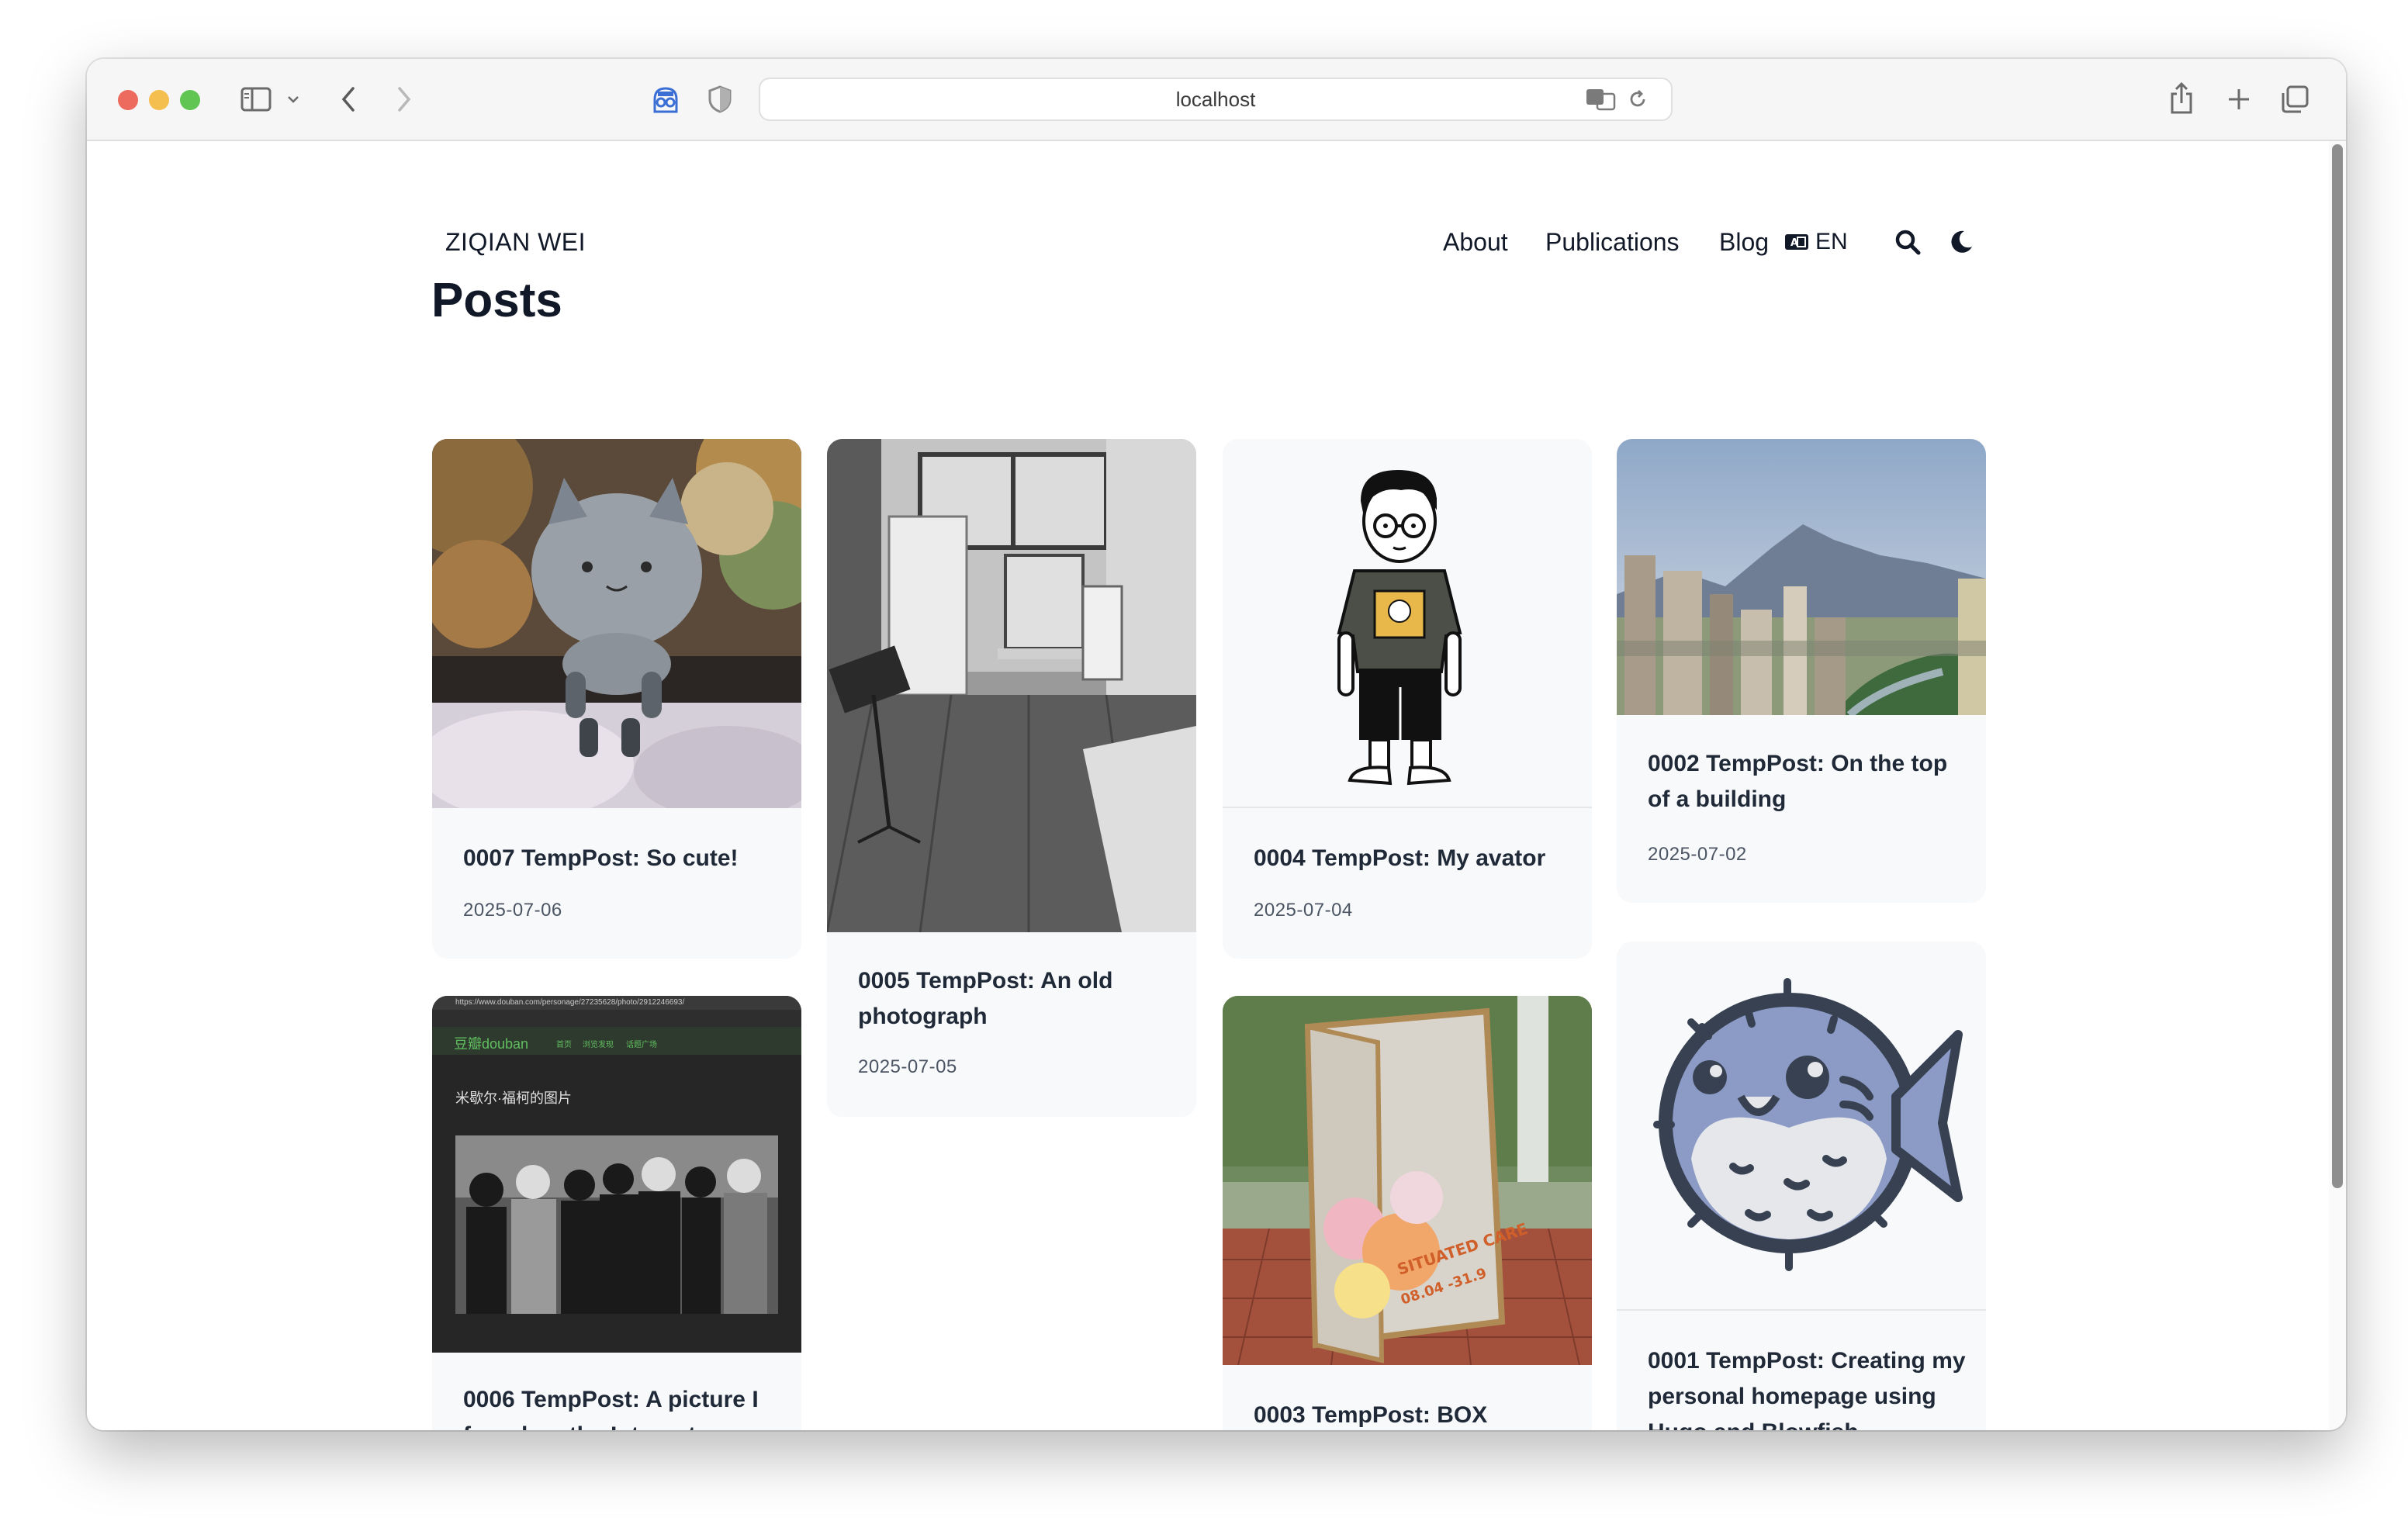 The width and height of the screenshot is (2408, 1531). I want to click on browser-toolbar: localhost, so click(1216, 100).